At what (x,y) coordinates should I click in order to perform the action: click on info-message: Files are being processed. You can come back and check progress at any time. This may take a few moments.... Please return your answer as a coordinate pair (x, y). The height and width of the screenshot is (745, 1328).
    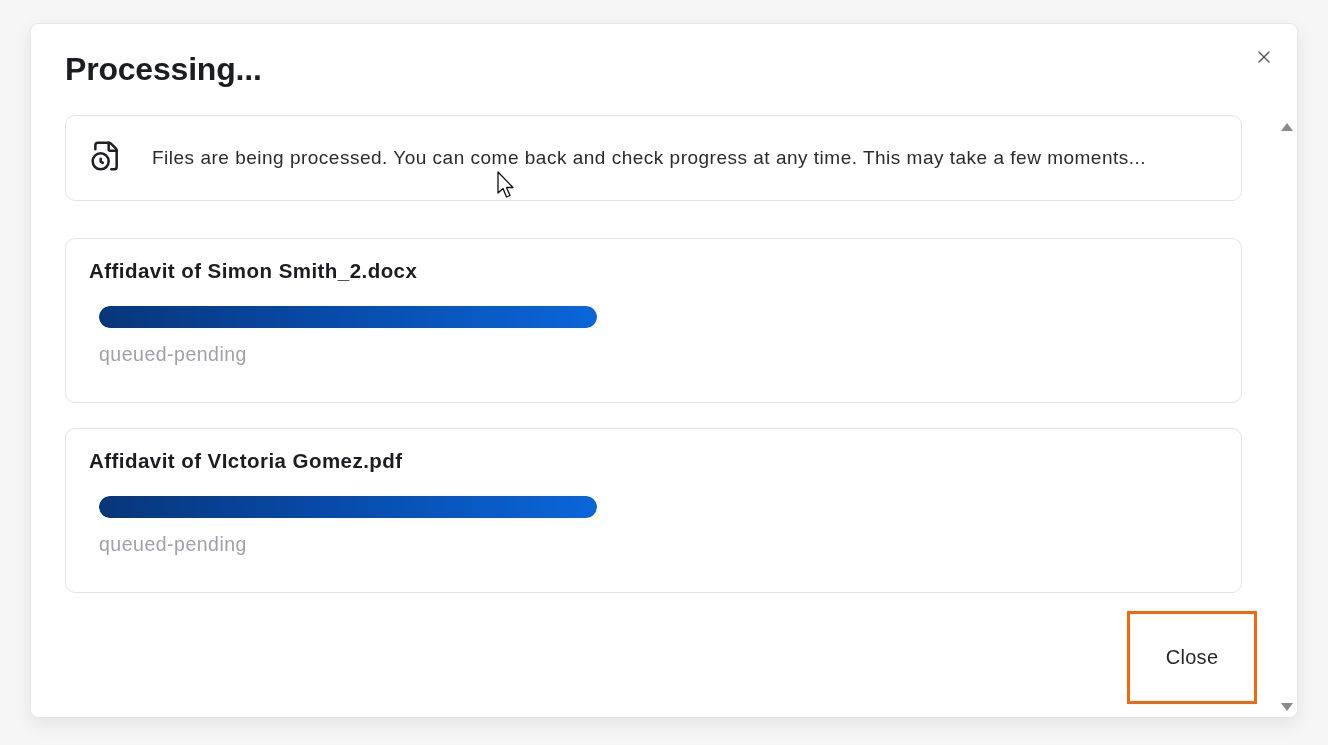
    Looking at the image, I should click on (649, 158).